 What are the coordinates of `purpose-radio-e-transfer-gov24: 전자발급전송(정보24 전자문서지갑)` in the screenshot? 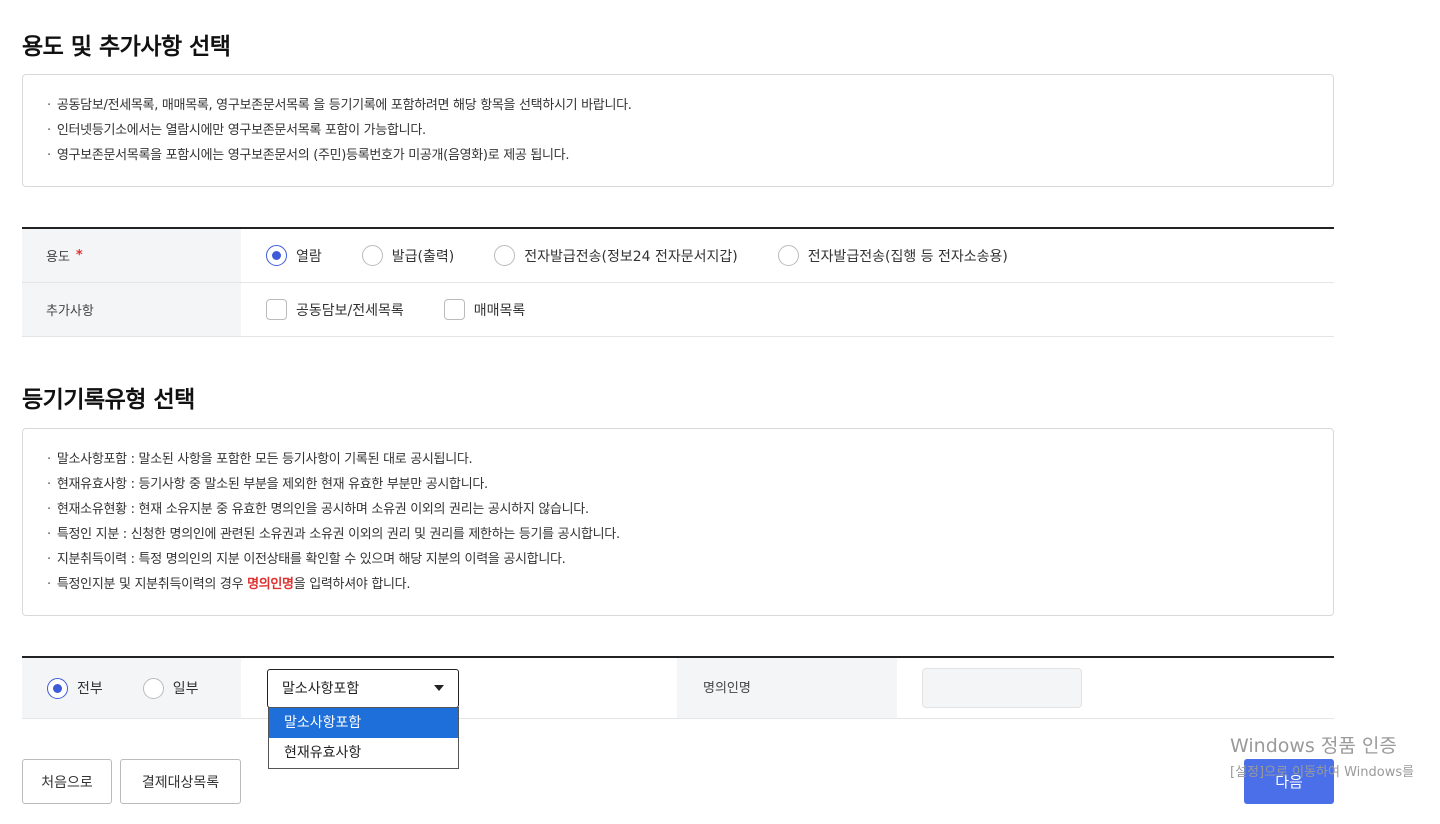 It's located at (616, 255).